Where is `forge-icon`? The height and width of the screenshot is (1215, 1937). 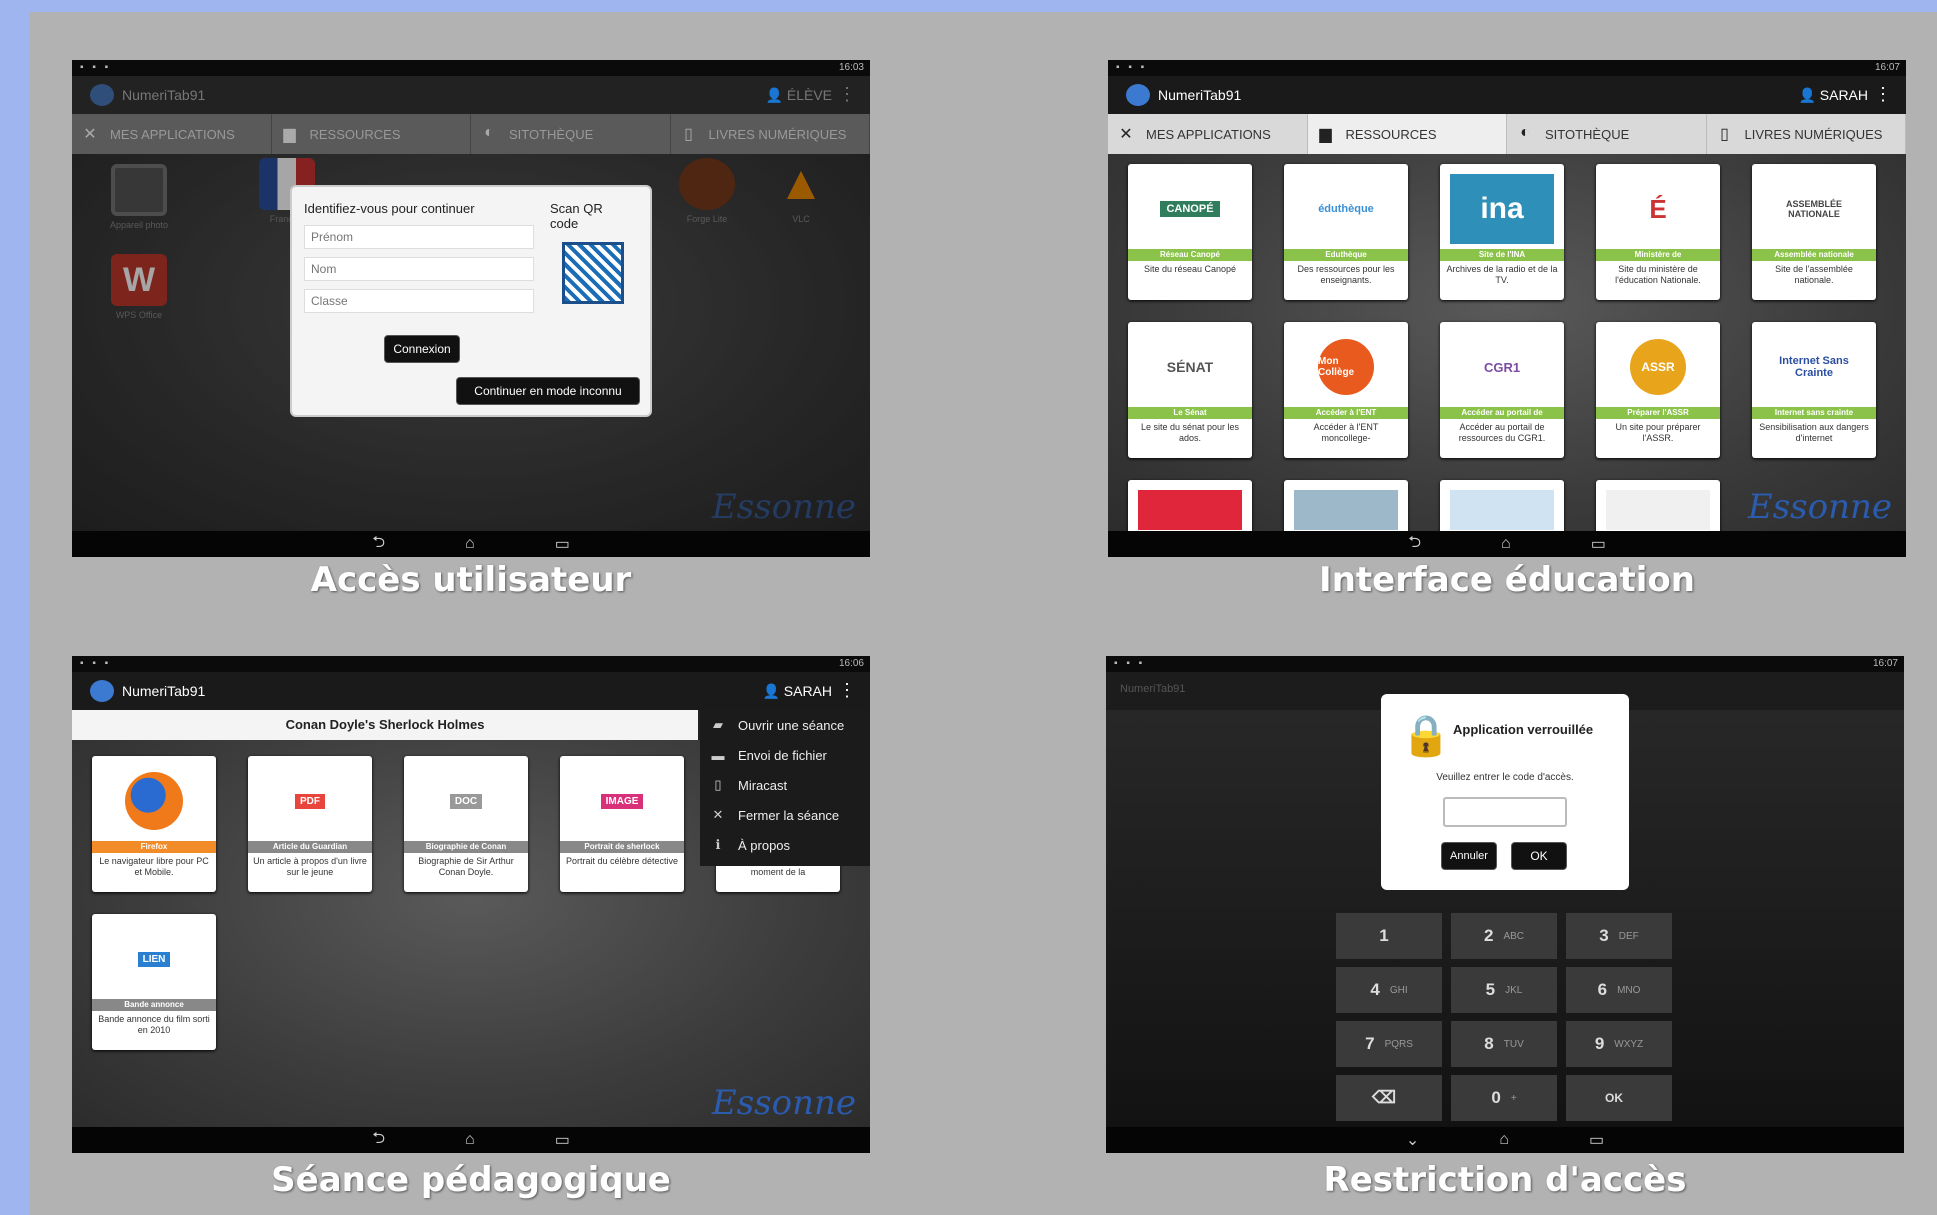 forge-icon is located at coordinates (707, 184).